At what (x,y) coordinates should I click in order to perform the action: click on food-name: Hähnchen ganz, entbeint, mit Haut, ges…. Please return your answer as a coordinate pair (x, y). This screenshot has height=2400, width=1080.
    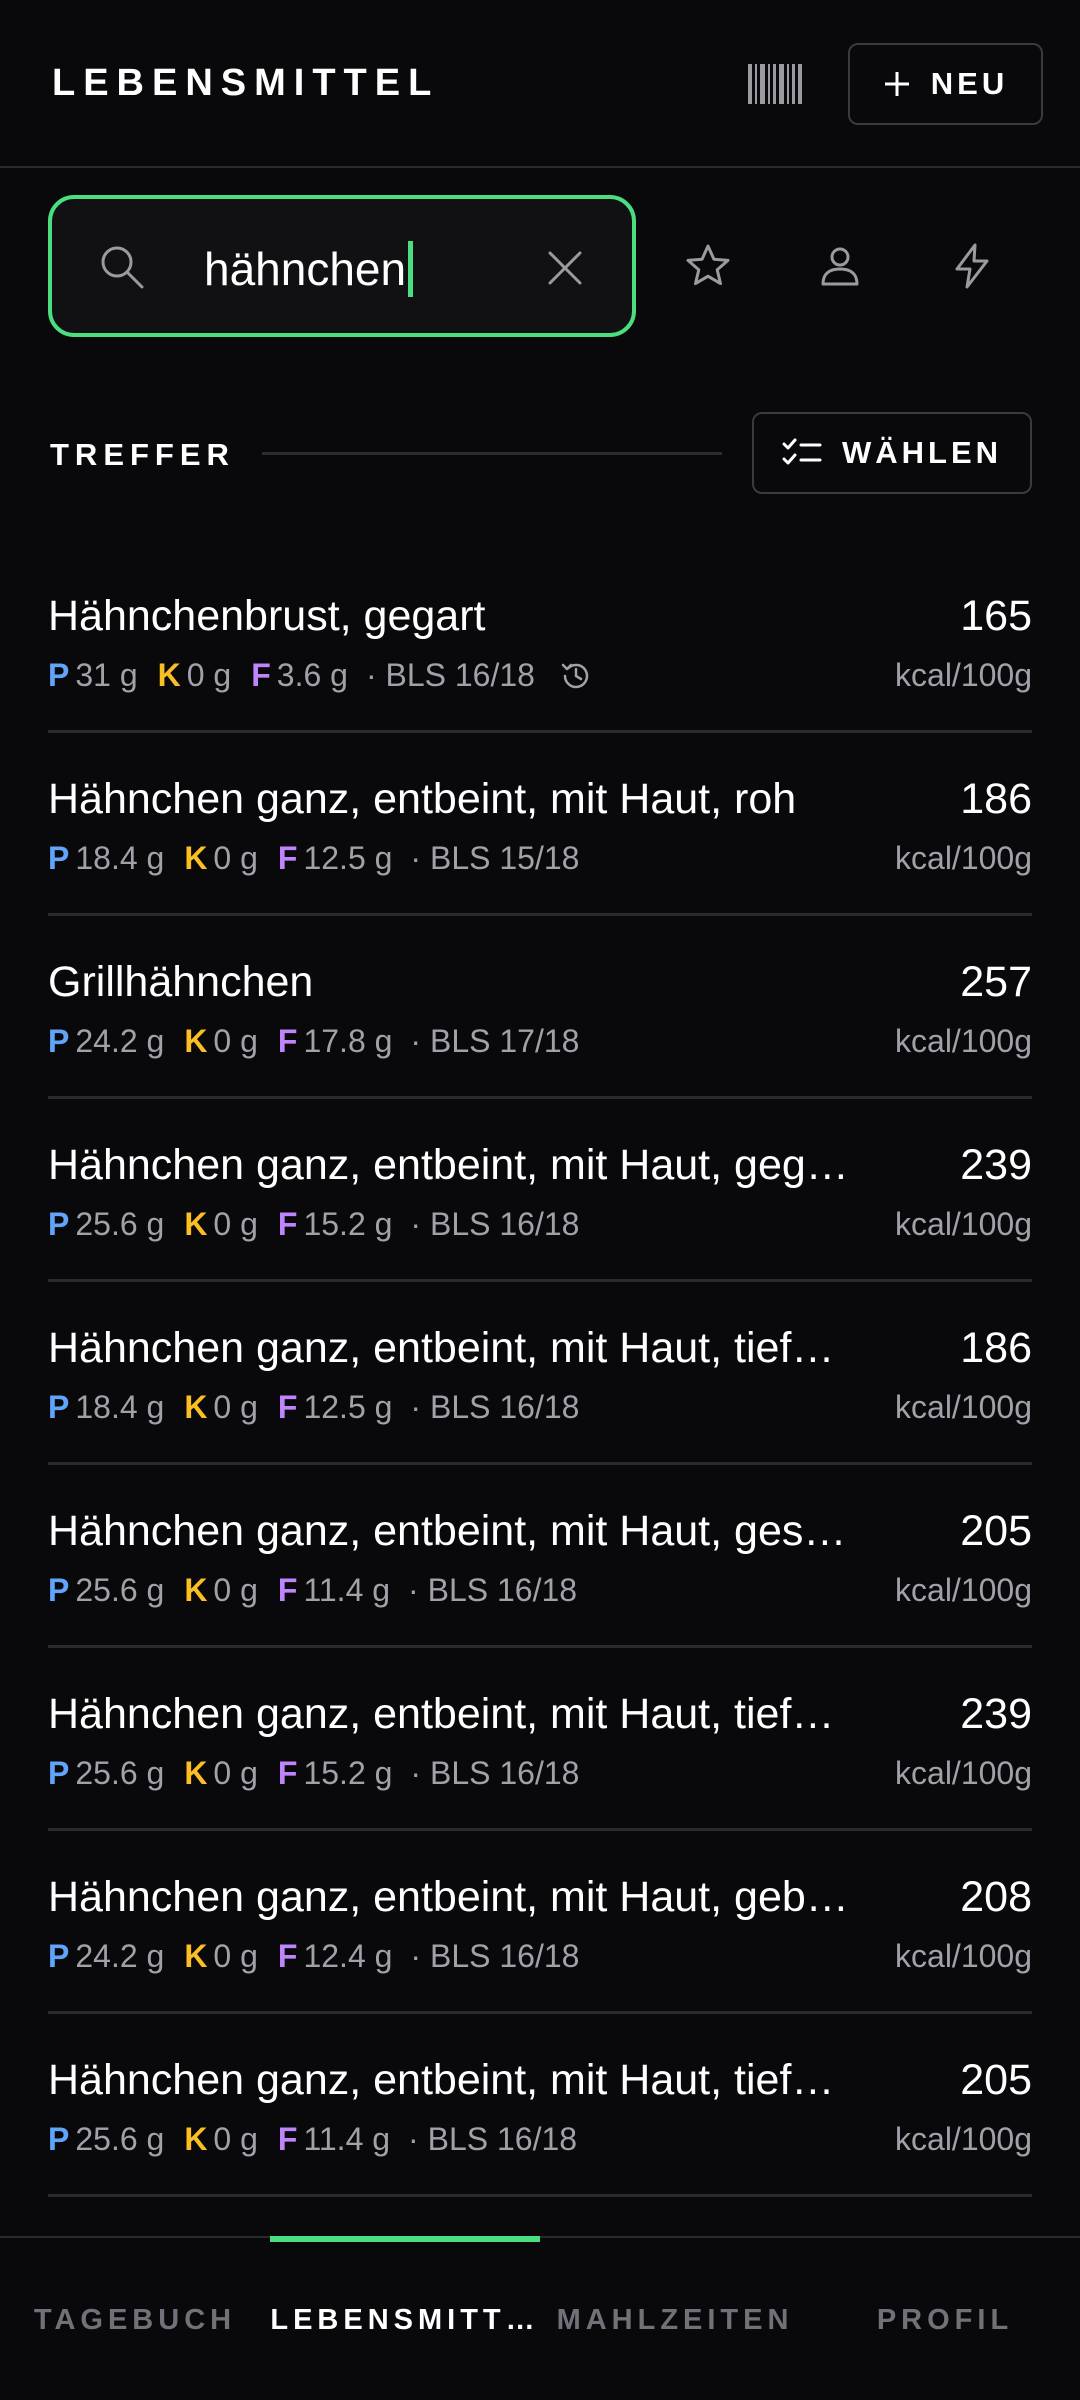
    Looking at the image, I should click on (447, 1531).